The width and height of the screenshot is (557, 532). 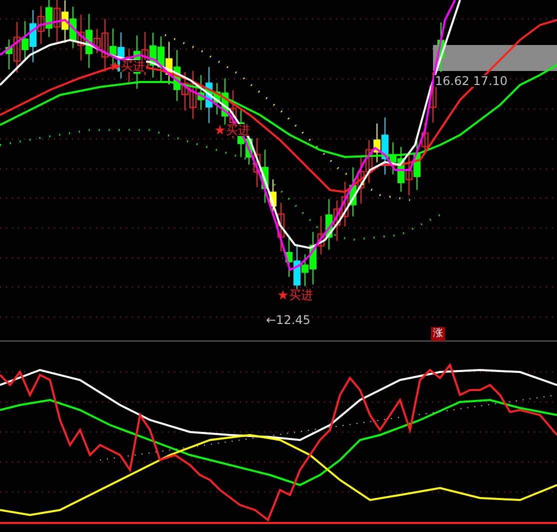 What do you see at coordinates (471, 81) in the screenshot?
I see `price-range-label: 16.62 17.10` at bounding box center [471, 81].